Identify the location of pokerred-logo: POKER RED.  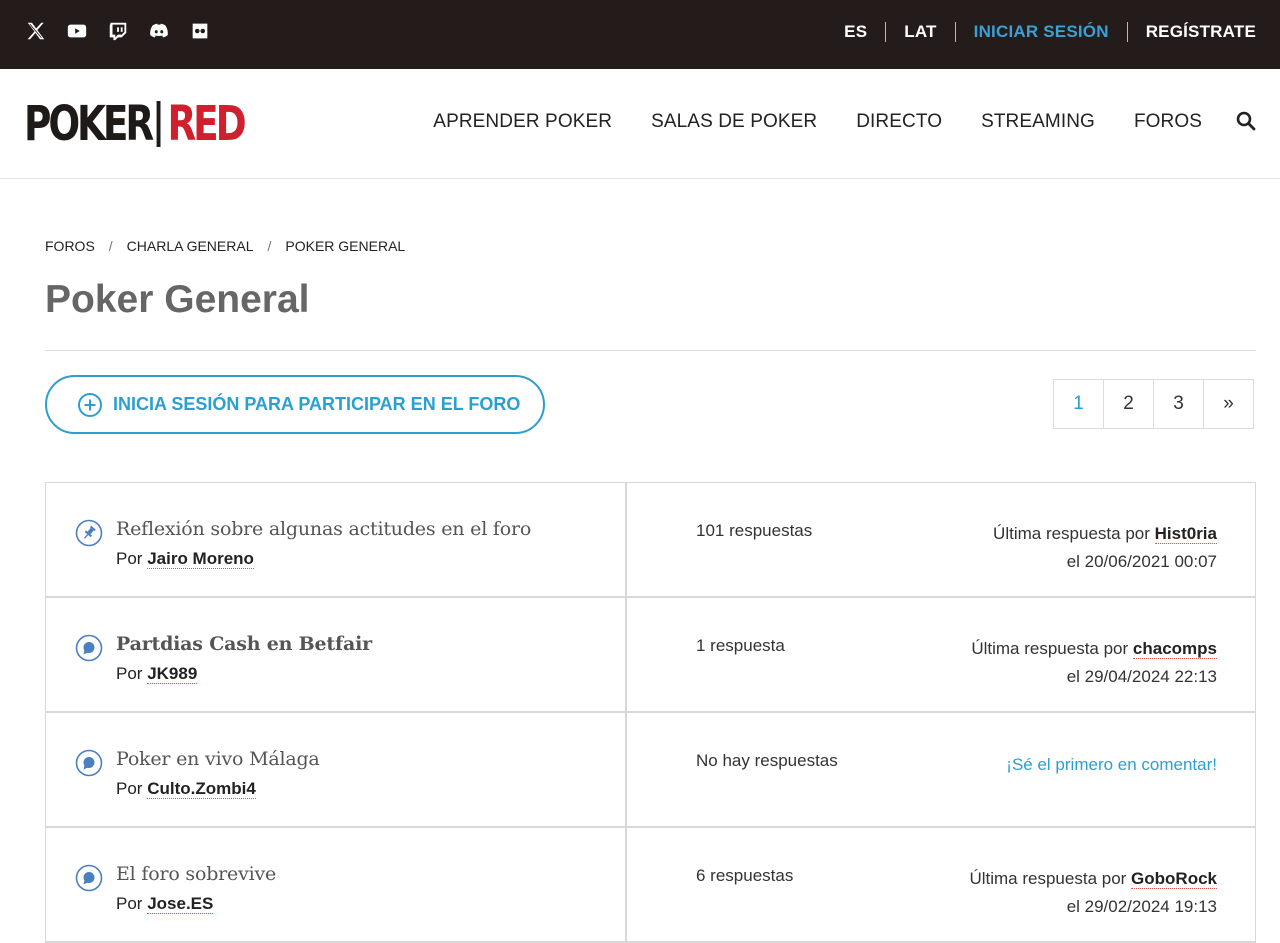
(135, 124).